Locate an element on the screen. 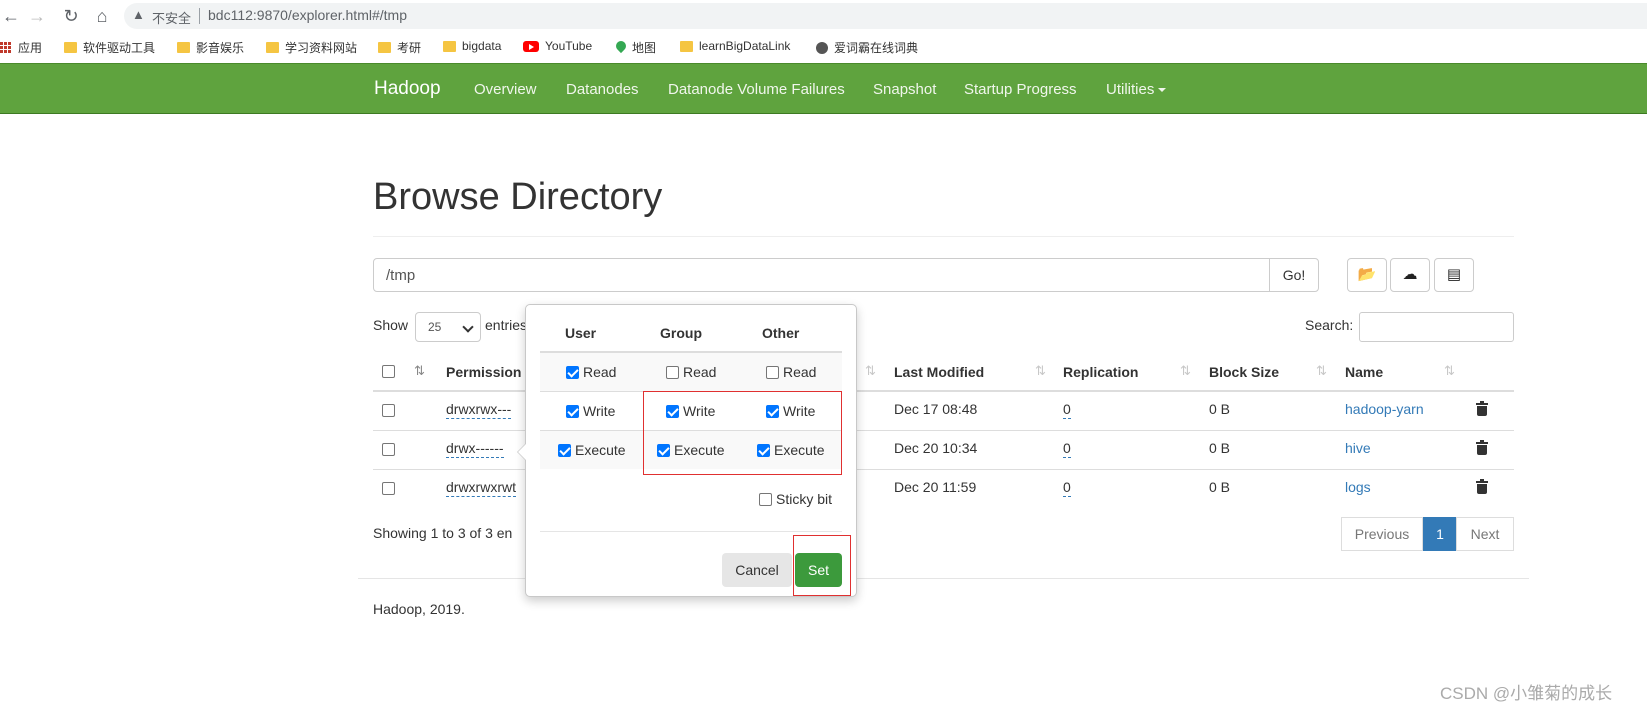 Image resolution: width=1647 pixels, height=709 pixels. entries-label: entries is located at coordinates (506, 325).